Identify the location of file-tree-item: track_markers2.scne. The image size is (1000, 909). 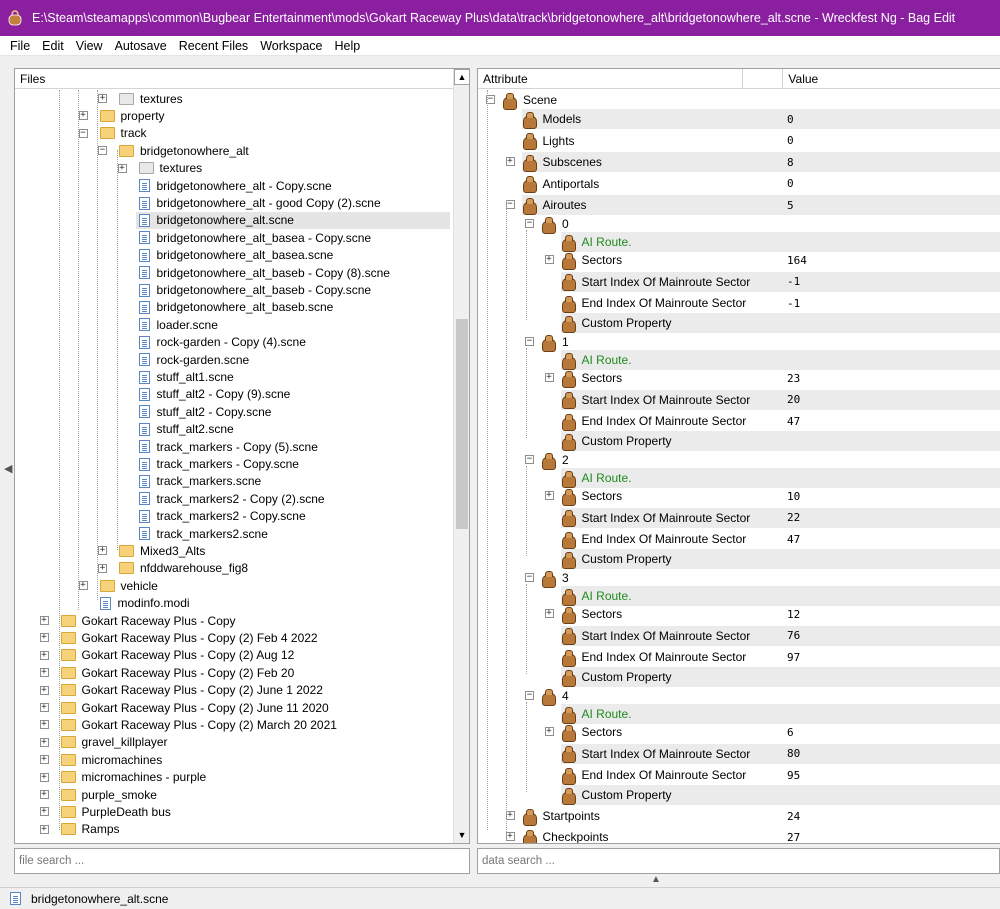
(203, 533).